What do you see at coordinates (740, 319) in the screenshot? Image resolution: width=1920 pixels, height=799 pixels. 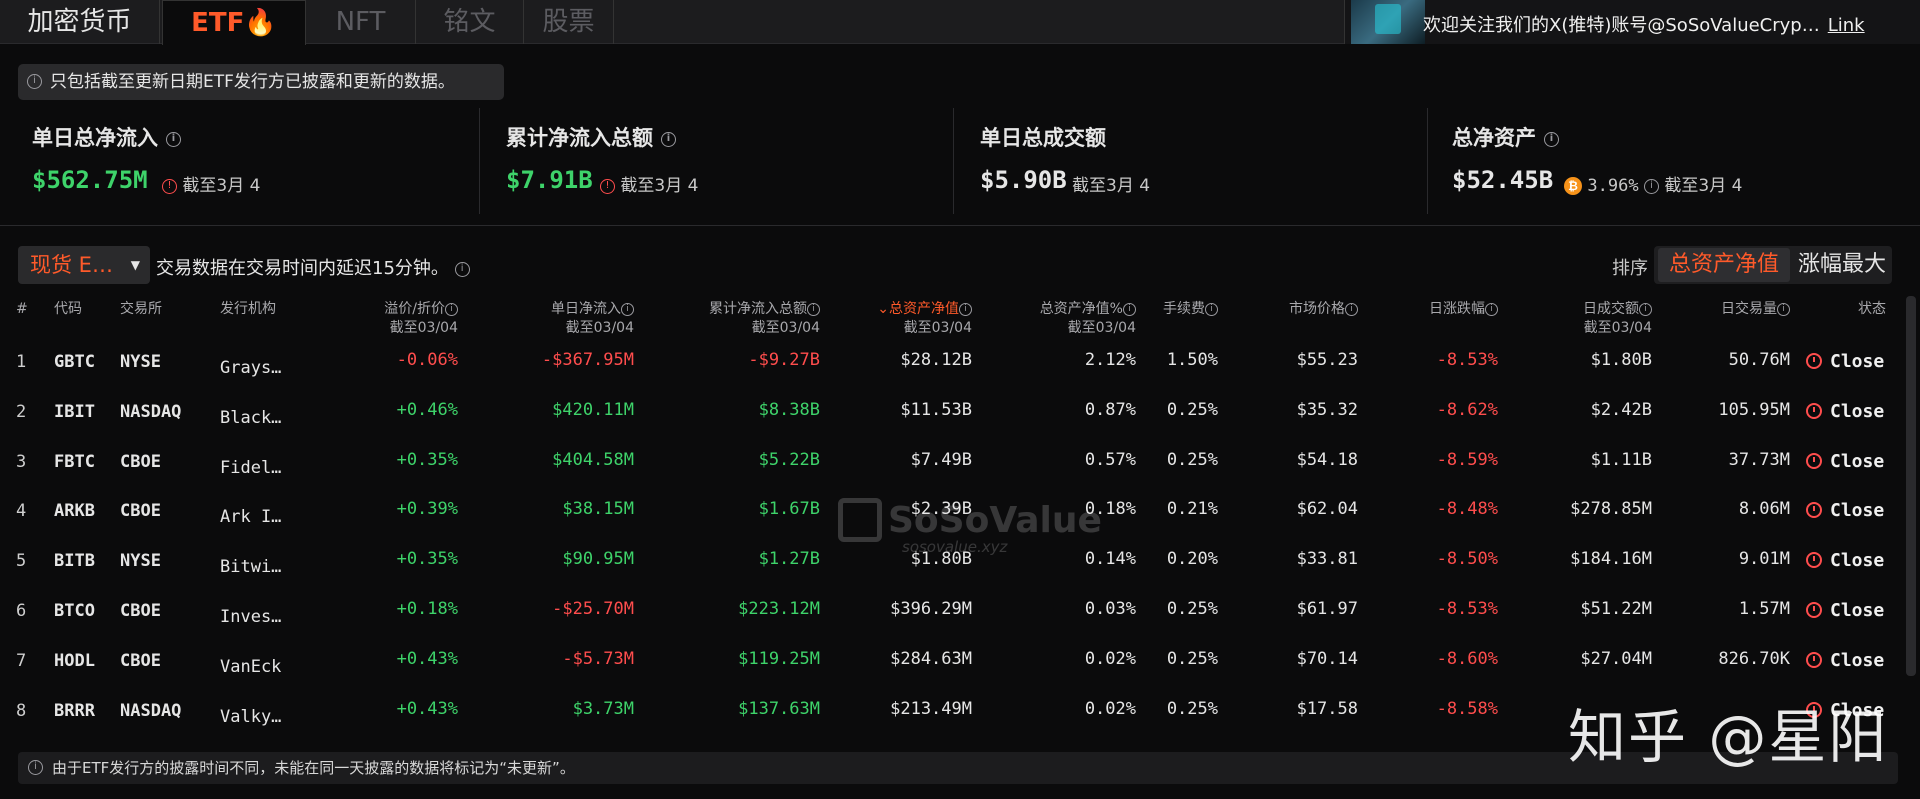 I see `col-cum-flow: 累计净流入总额 i 截至03/04` at bounding box center [740, 319].